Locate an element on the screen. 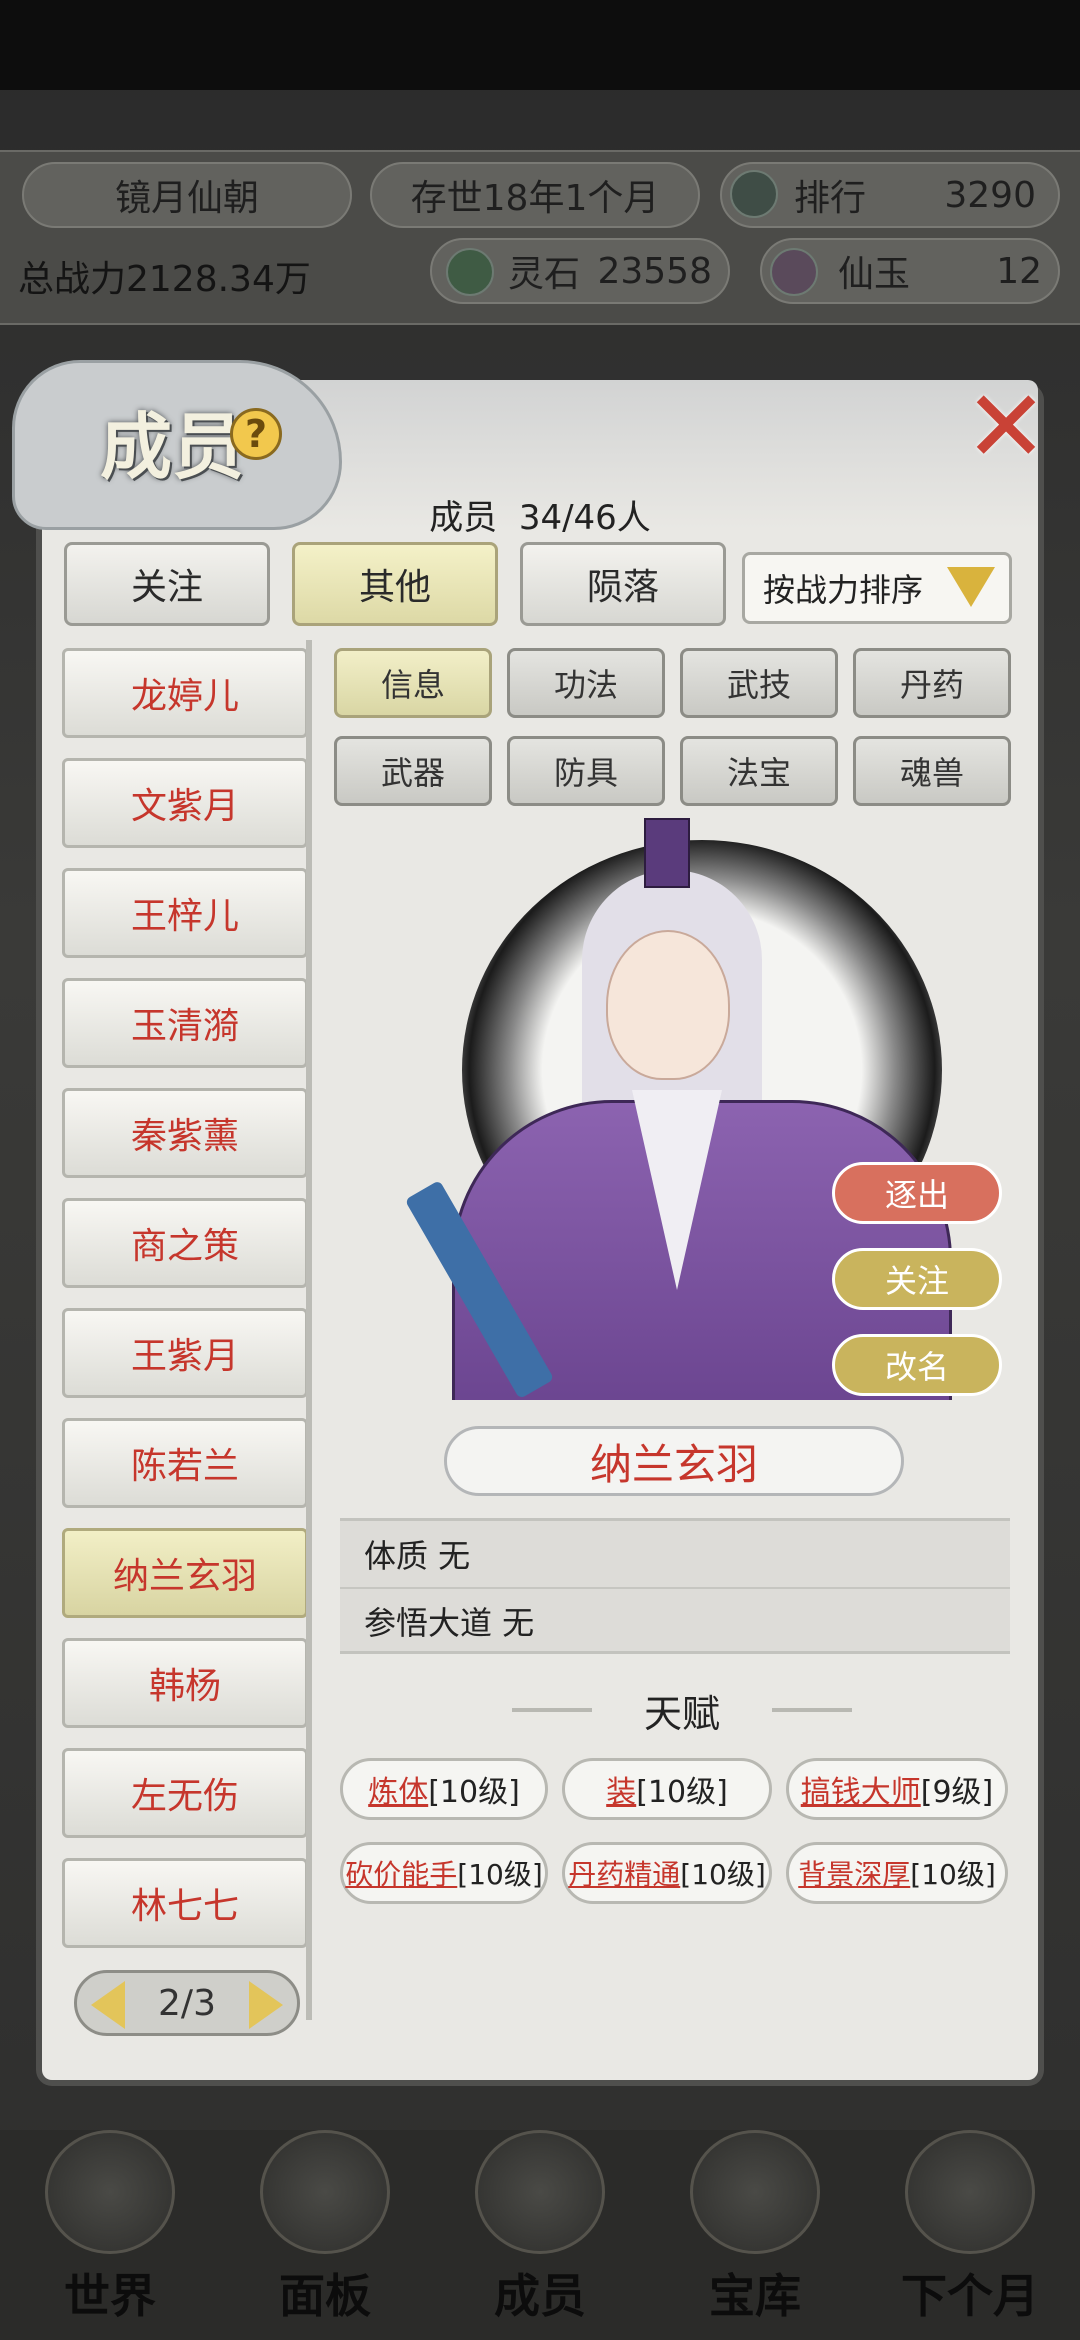 This screenshot has height=2340, width=1080. subtab-artifacts: 法宝 is located at coordinates (759, 771).